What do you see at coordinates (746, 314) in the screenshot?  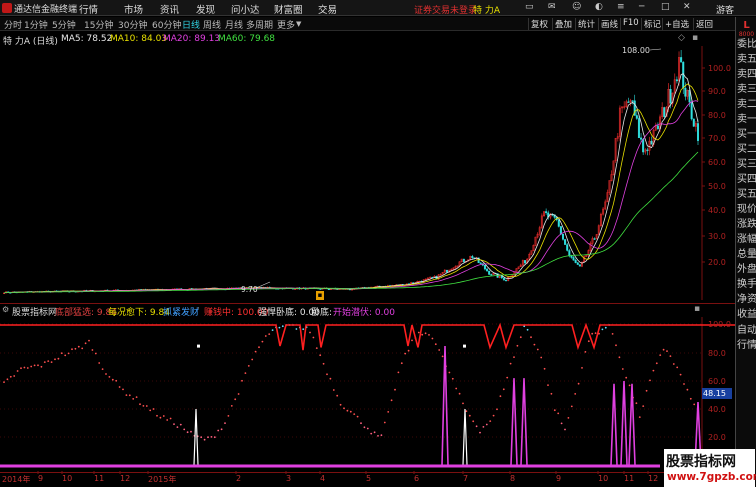 I see `sidebar-item-earnings: 收益` at bounding box center [746, 314].